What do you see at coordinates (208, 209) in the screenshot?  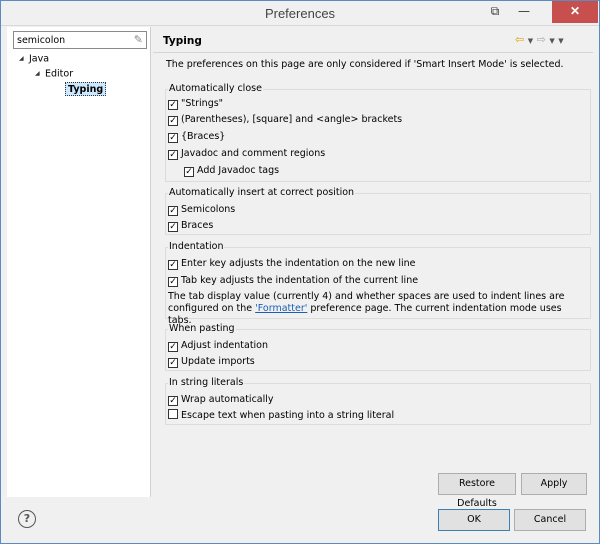 I see `checkbox-label: Semicolons` at bounding box center [208, 209].